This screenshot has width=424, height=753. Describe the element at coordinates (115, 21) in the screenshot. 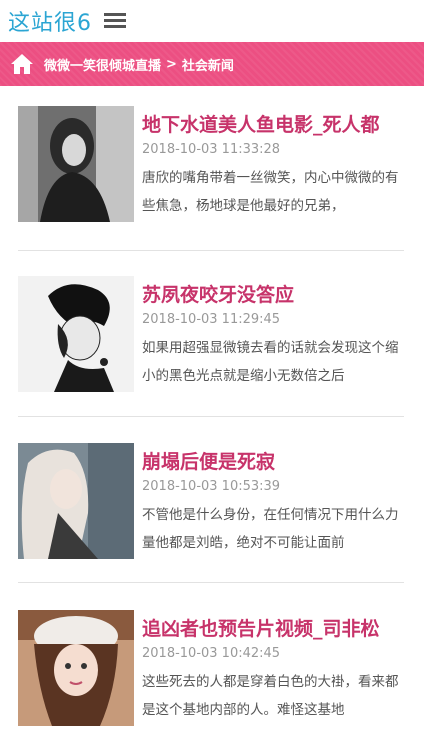

I see `hamburger-menu-icon` at that location.